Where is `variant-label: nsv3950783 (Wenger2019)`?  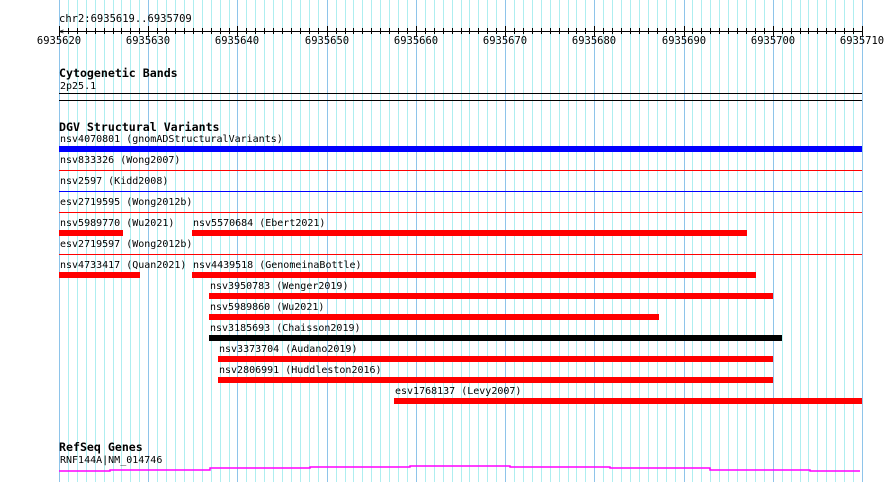
variant-label: nsv3950783 (Wenger2019) is located at coordinates (279, 286).